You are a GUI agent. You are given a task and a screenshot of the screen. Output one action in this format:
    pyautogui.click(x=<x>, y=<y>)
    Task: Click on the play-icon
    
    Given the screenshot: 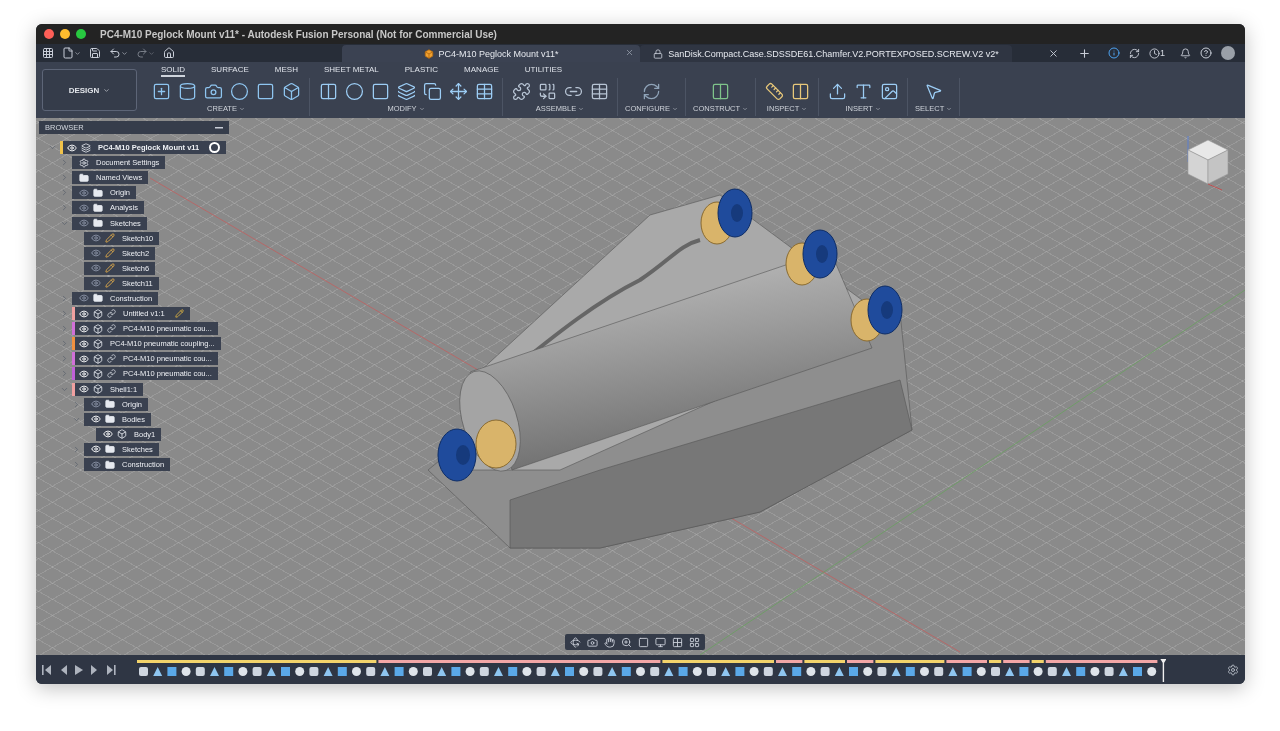 What is the action you would take?
    pyautogui.click(x=79, y=669)
    